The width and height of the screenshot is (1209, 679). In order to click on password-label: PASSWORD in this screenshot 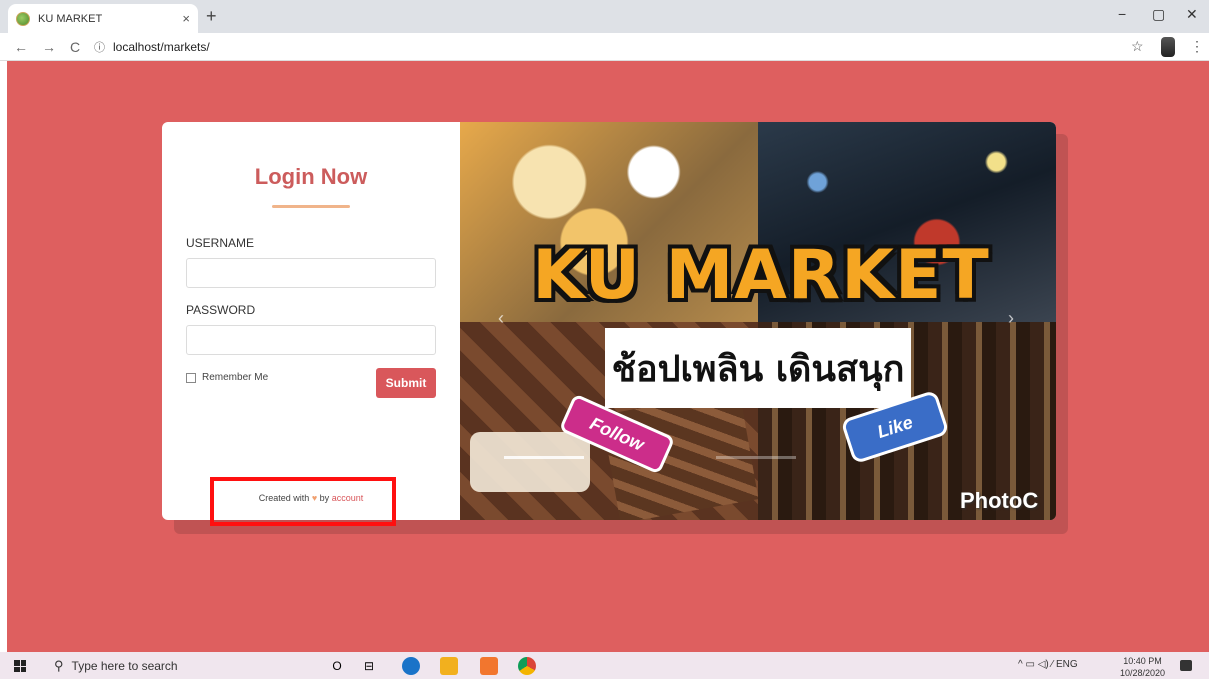, I will do `click(221, 310)`.